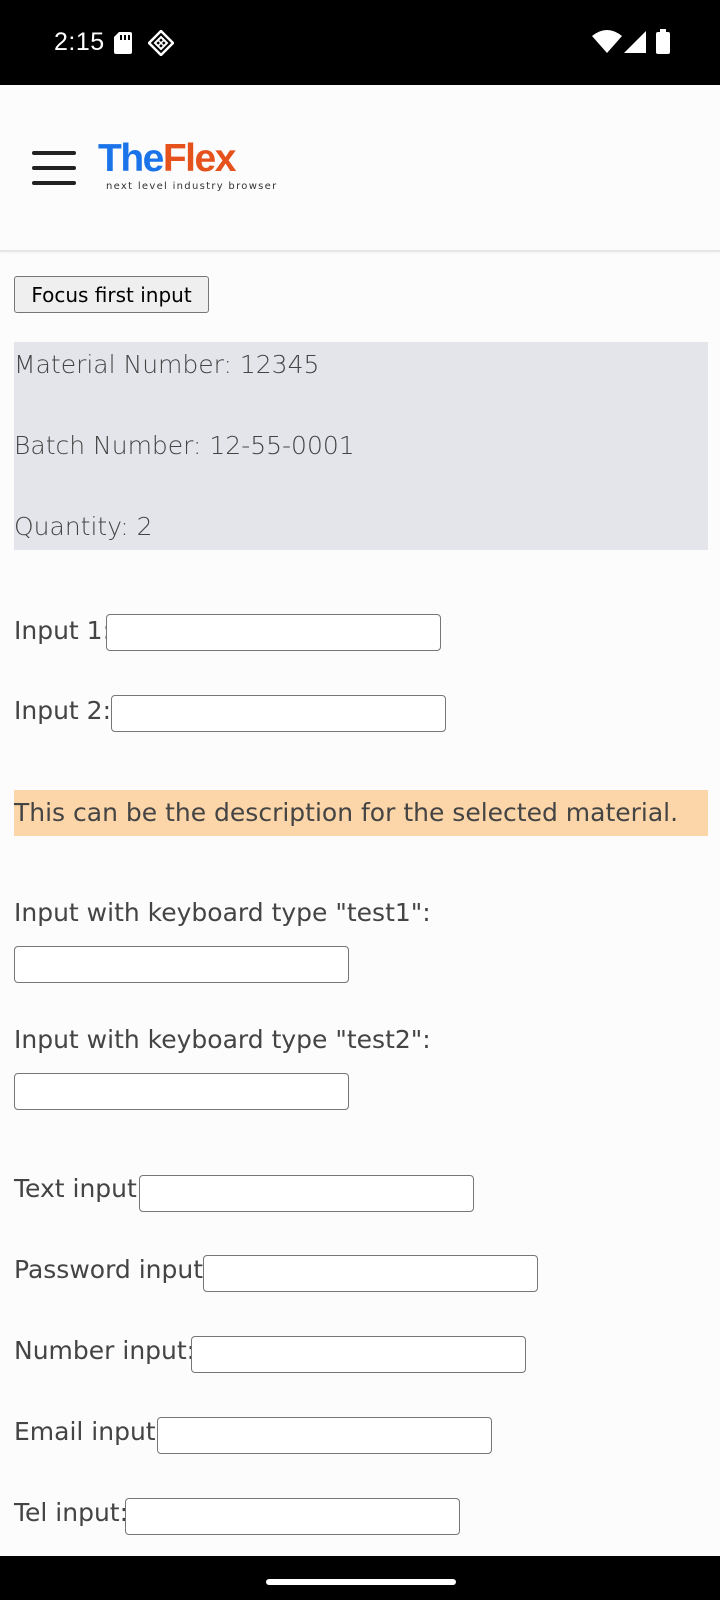 This screenshot has height=1600, width=720. What do you see at coordinates (80, 1188) in the screenshot?
I see `text-input-label: Text input:` at bounding box center [80, 1188].